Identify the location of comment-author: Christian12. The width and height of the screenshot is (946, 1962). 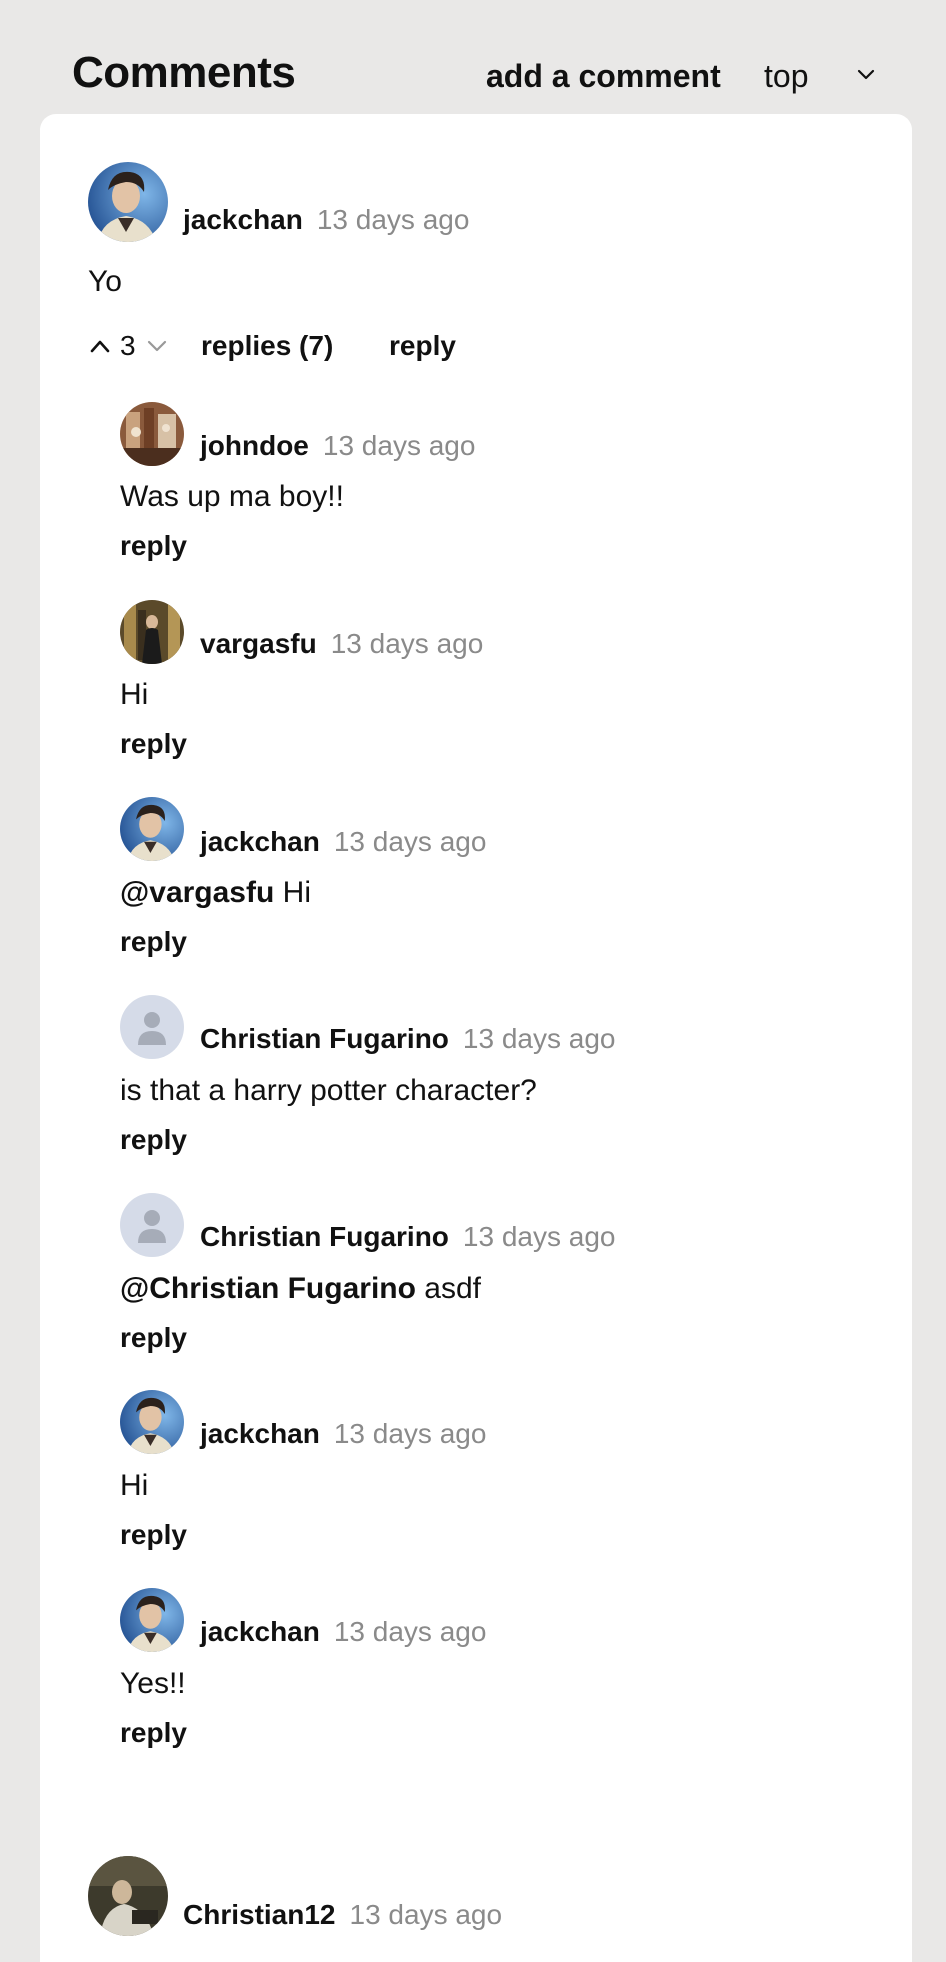
(259, 1914).